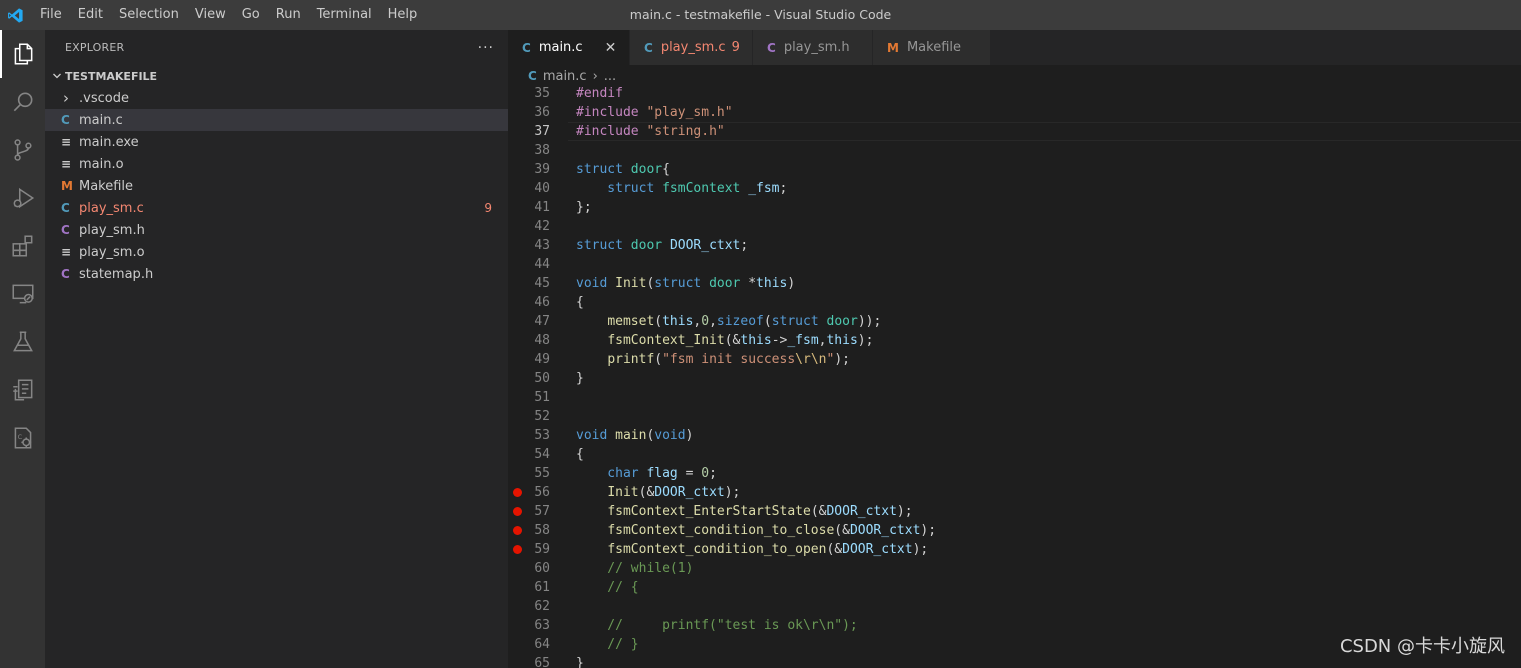  Describe the element at coordinates (276, 164) in the screenshot. I see `tree-item-main-o: ≡ main.o` at that location.